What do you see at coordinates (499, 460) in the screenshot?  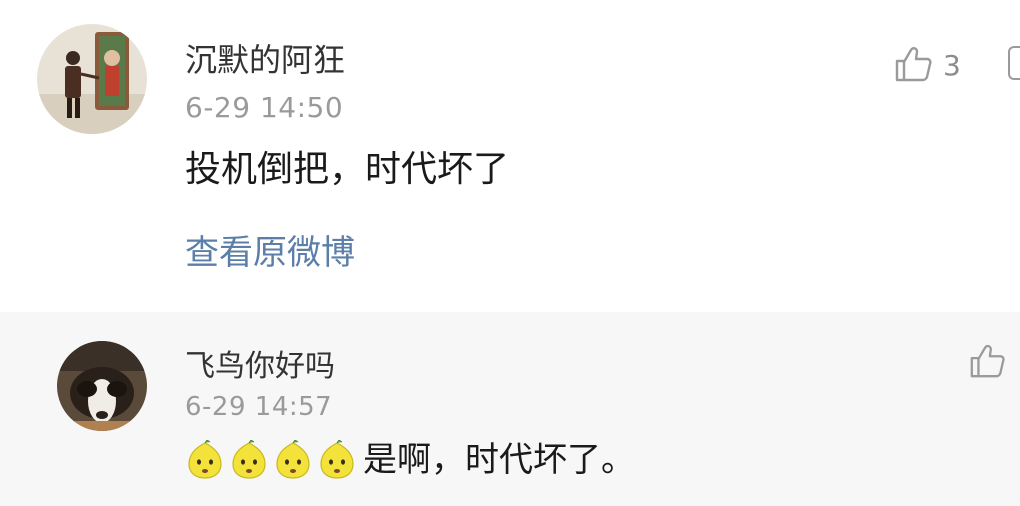 I see `comment-text-content: 是啊，时代坏了。` at bounding box center [499, 460].